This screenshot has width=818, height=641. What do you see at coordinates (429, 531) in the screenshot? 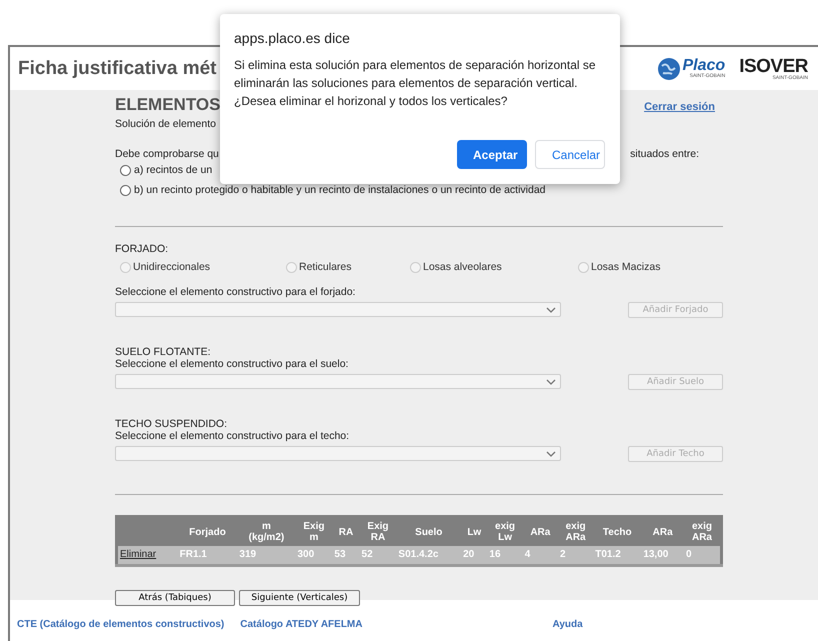
I see `column-header: Suelo` at bounding box center [429, 531].